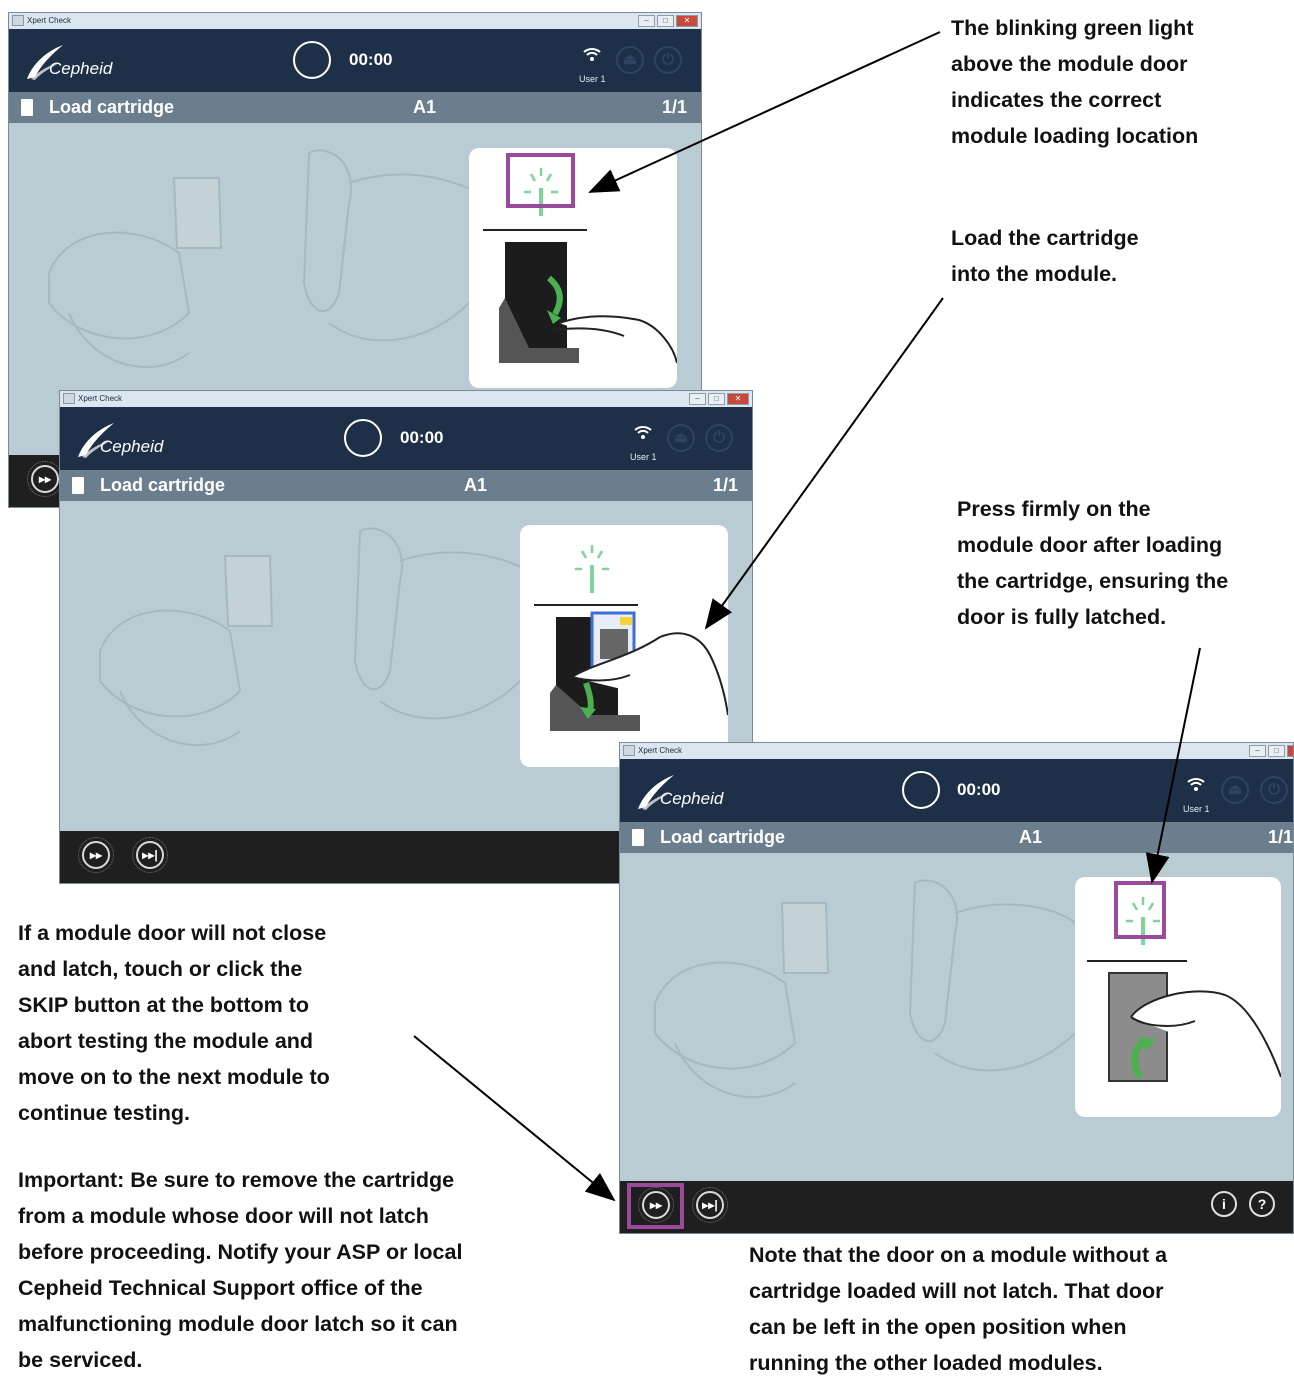  Describe the element at coordinates (592, 569) in the screenshot. I see `green-light-icon` at that location.